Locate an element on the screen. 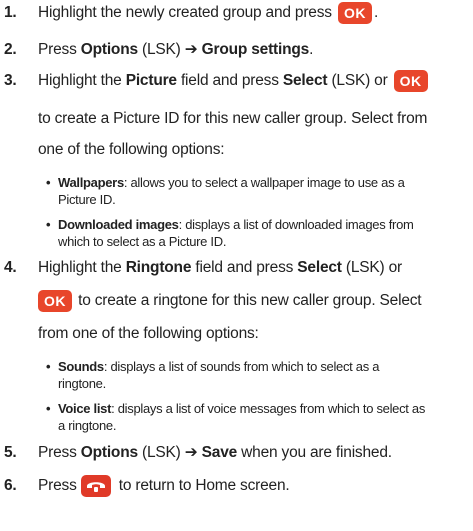 This screenshot has width=473, height=531. step-number: 5. is located at coordinates (10, 452).